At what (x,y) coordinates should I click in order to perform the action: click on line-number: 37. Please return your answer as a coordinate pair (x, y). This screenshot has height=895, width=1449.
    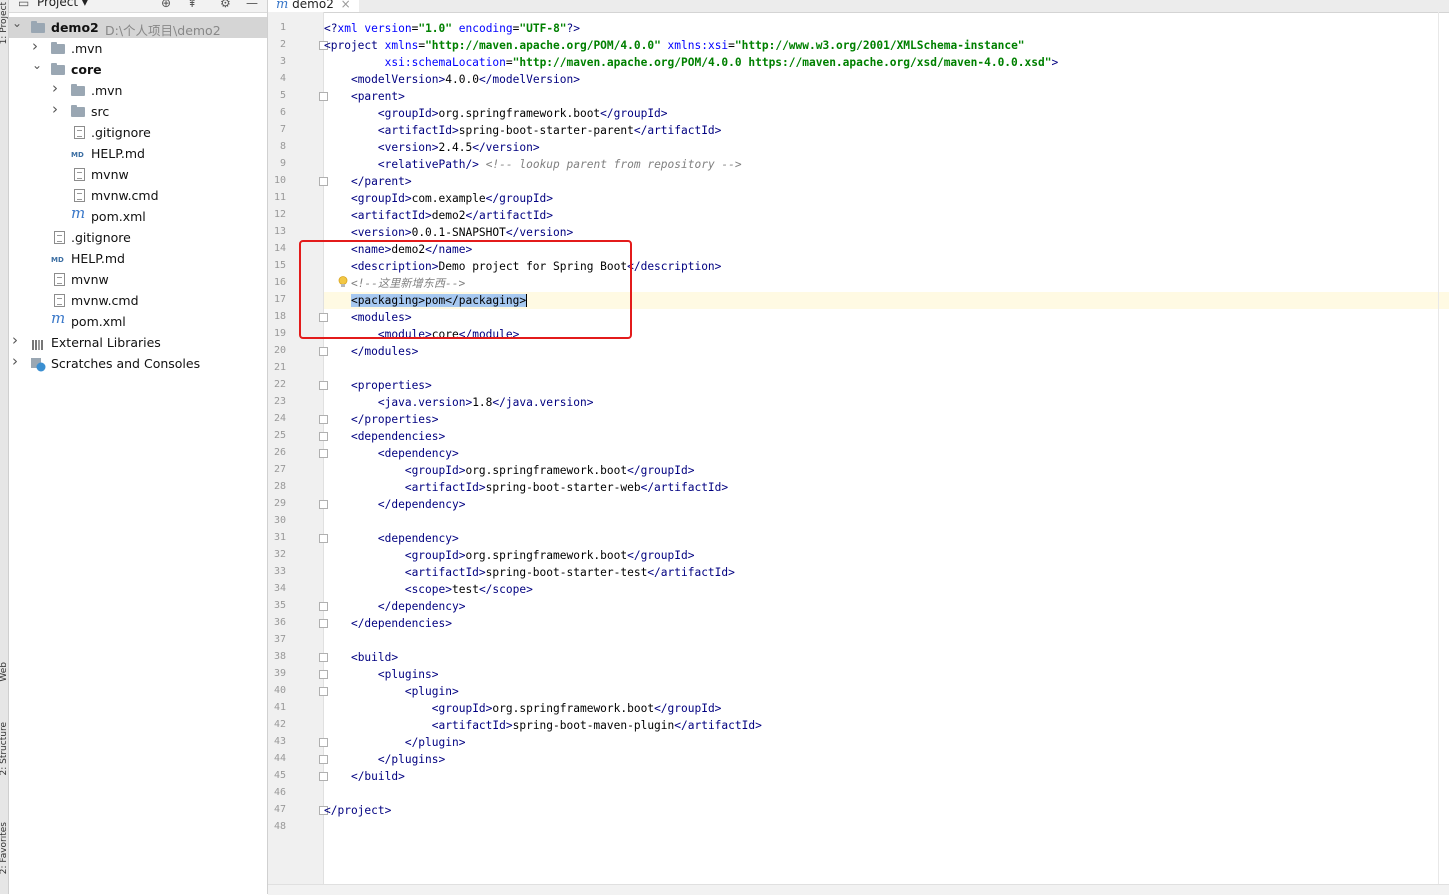
    Looking at the image, I should click on (279, 639).